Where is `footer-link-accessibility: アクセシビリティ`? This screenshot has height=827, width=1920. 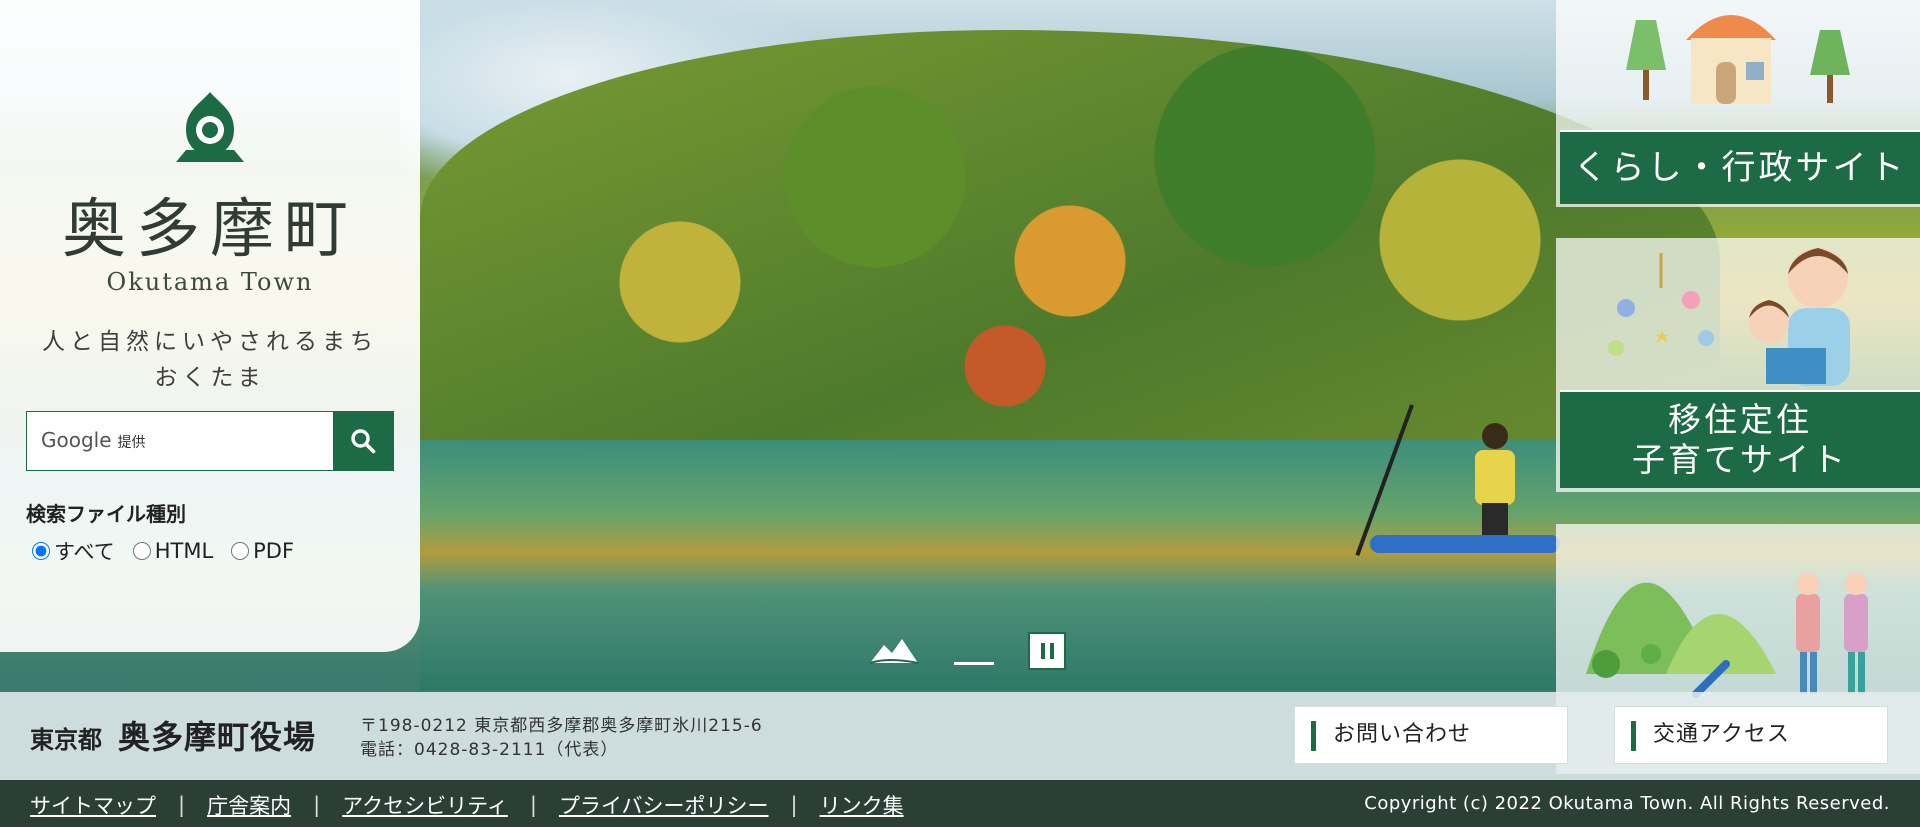
footer-link-accessibility: アクセシビリティ is located at coordinates (425, 805).